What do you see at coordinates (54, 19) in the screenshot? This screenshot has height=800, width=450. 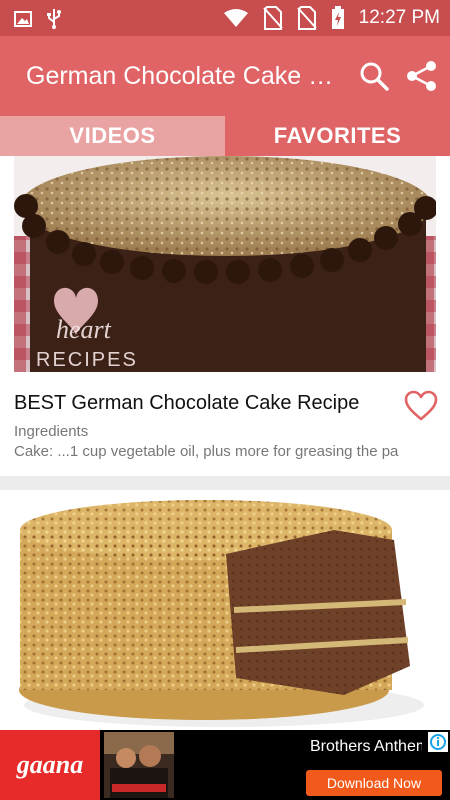 I see `usb-icon` at bounding box center [54, 19].